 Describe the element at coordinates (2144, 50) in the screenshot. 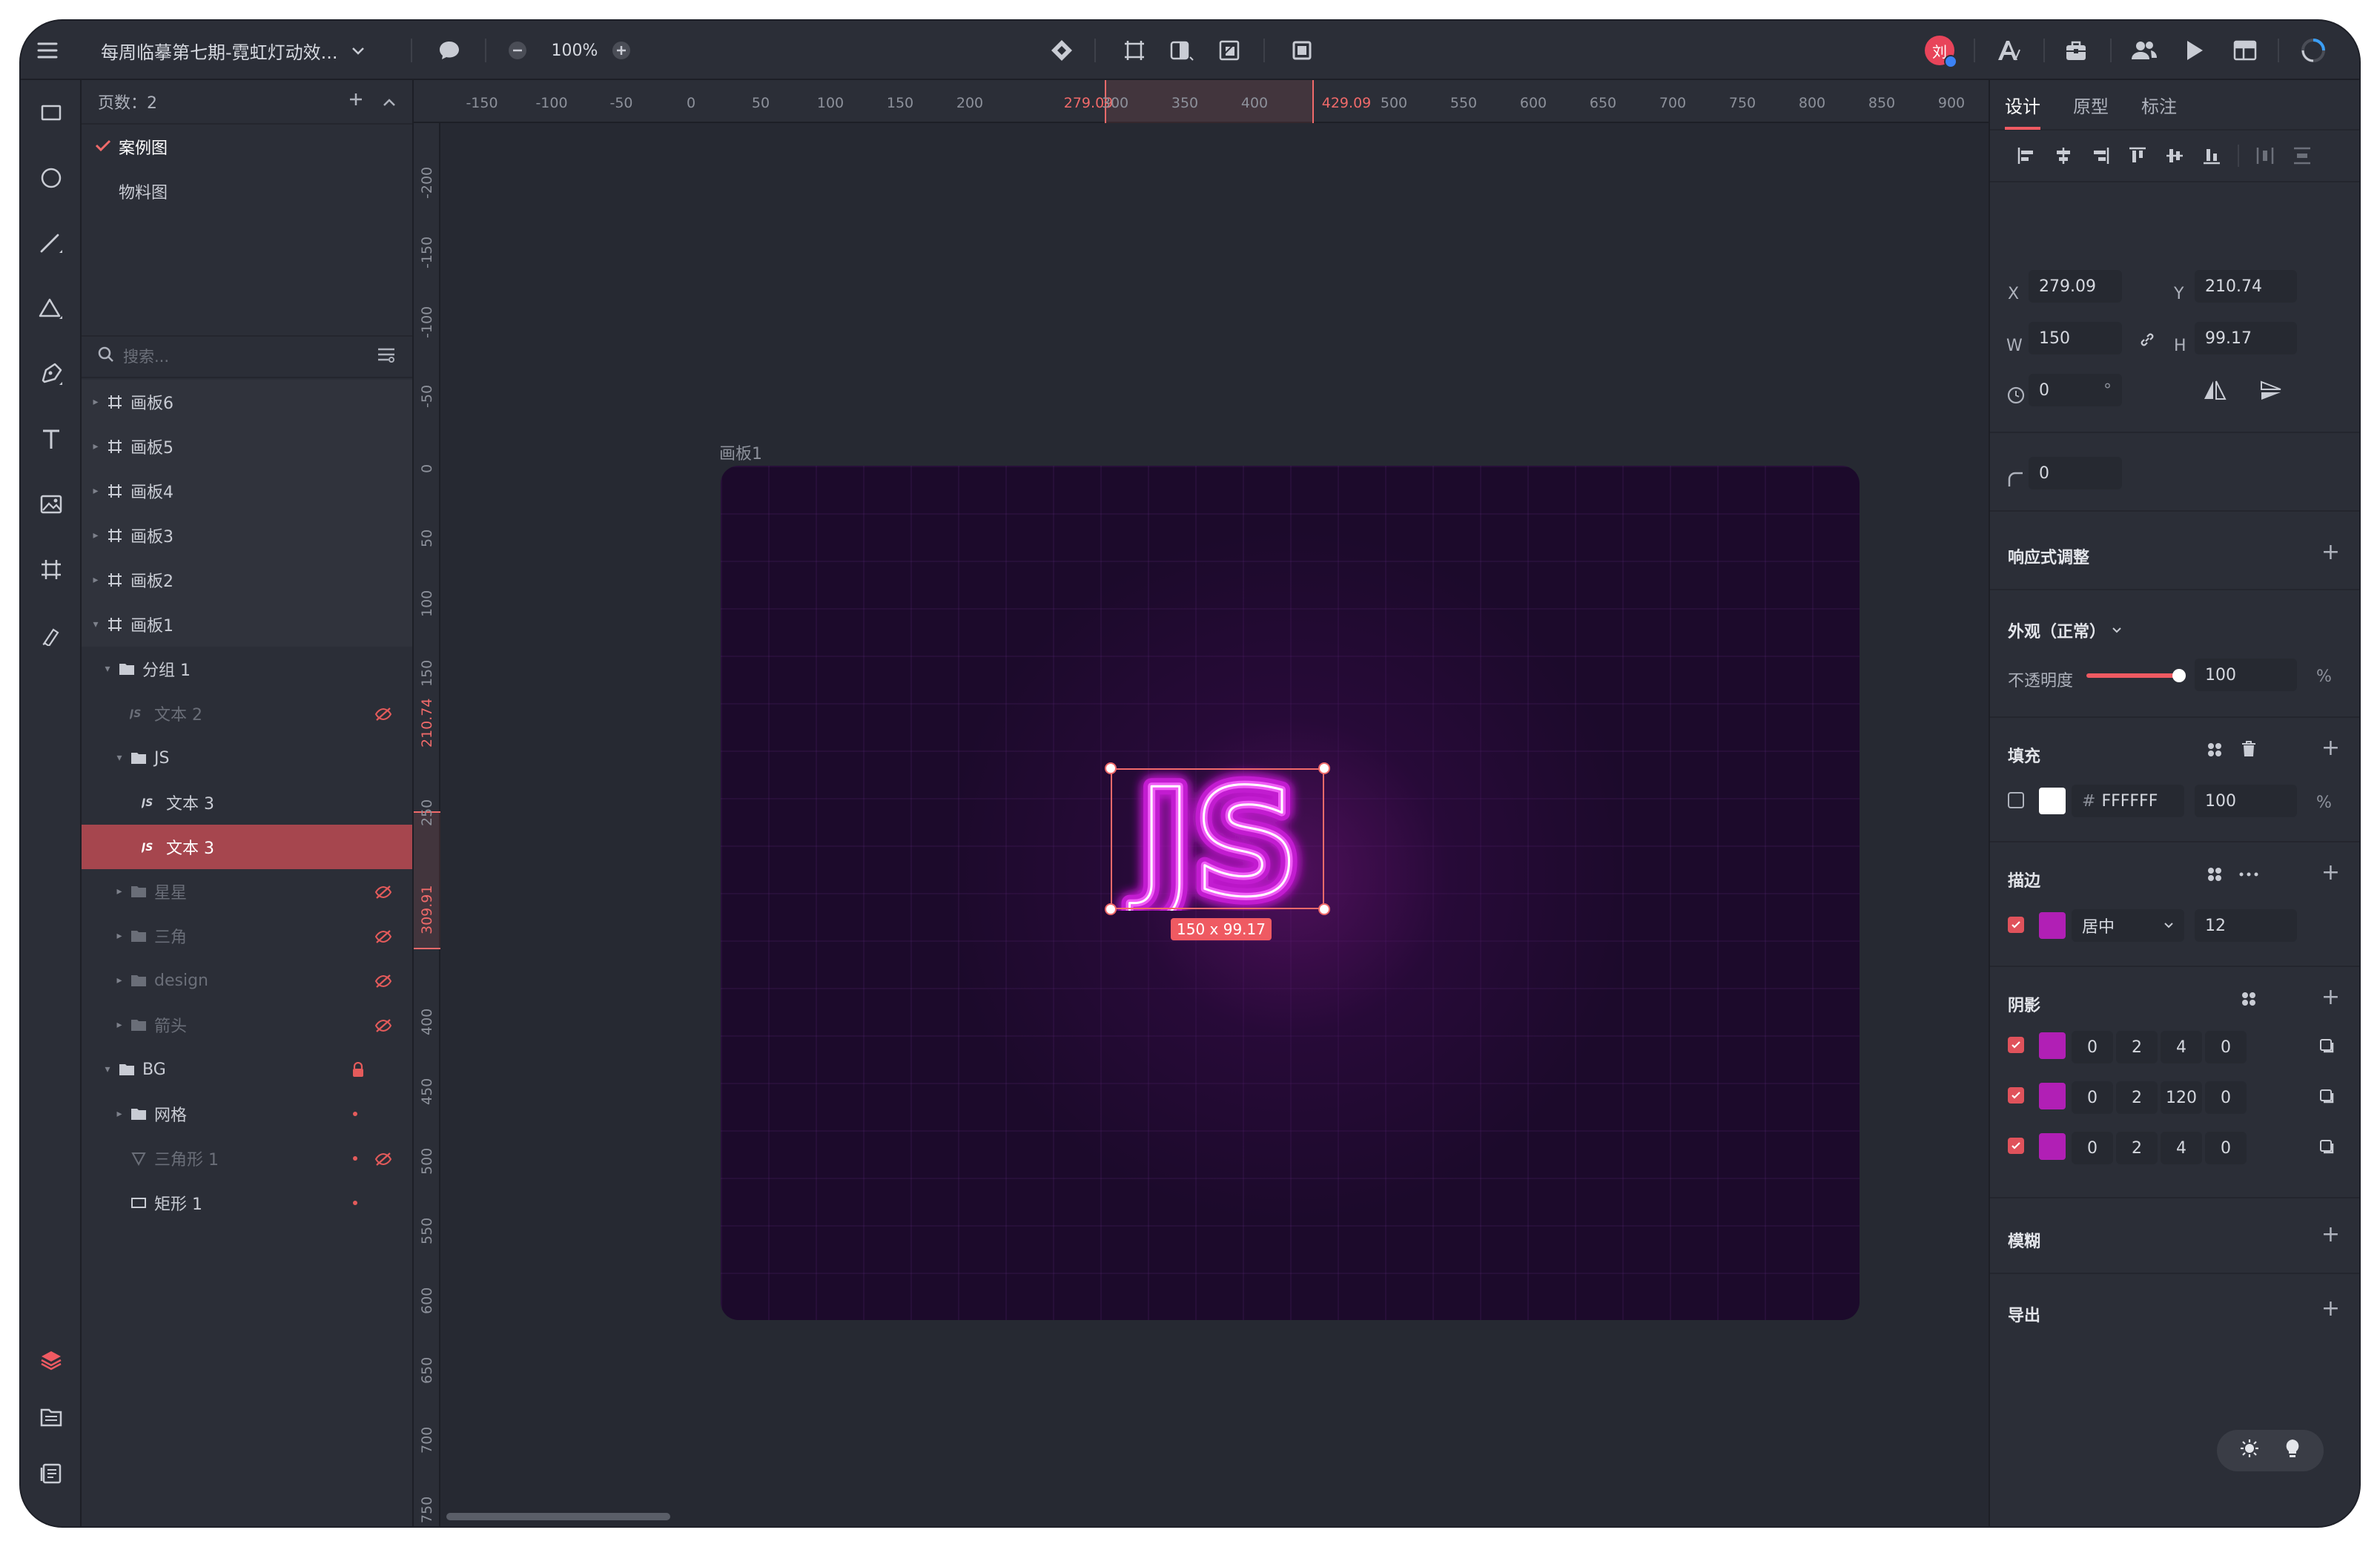

I see `share-users-icon` at that location.